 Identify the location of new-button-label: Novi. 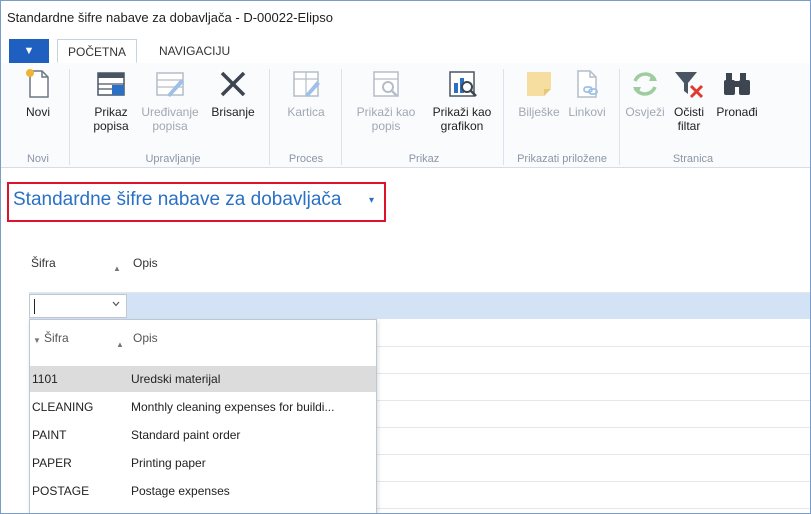
(37, 112).